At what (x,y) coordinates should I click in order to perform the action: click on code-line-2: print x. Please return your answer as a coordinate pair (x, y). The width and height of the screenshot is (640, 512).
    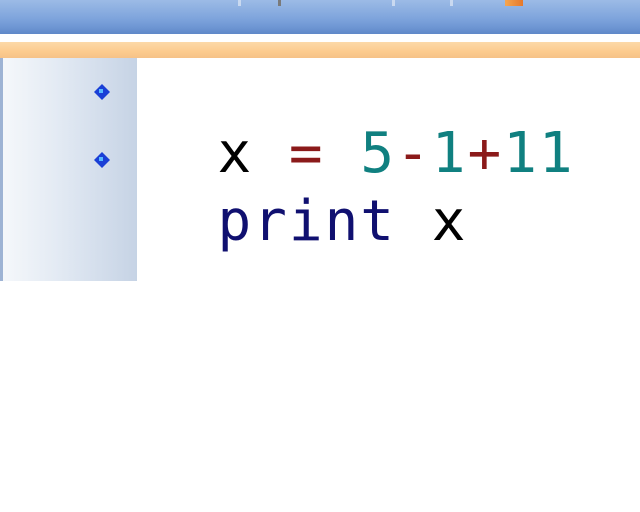
    Looking at the image, I should click on (306, 190).